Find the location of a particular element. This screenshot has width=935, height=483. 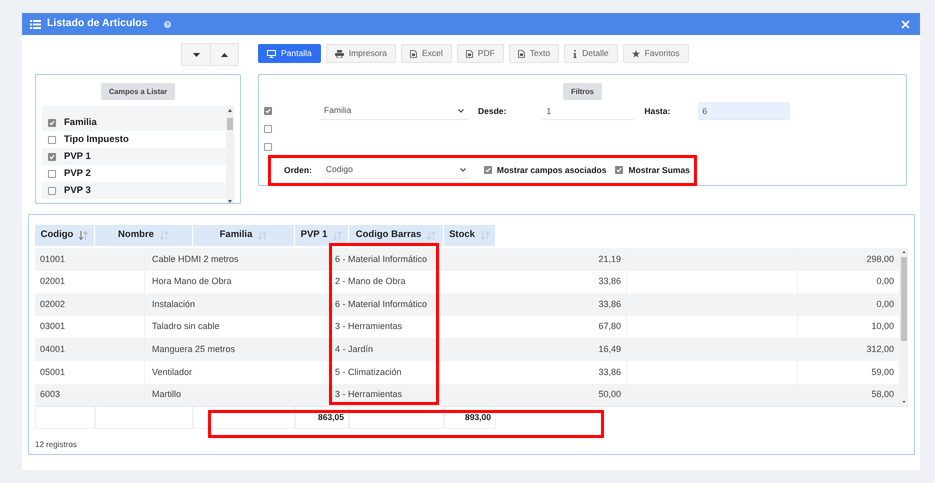

record-count: 12 registros is located at coordinates (56, 445).